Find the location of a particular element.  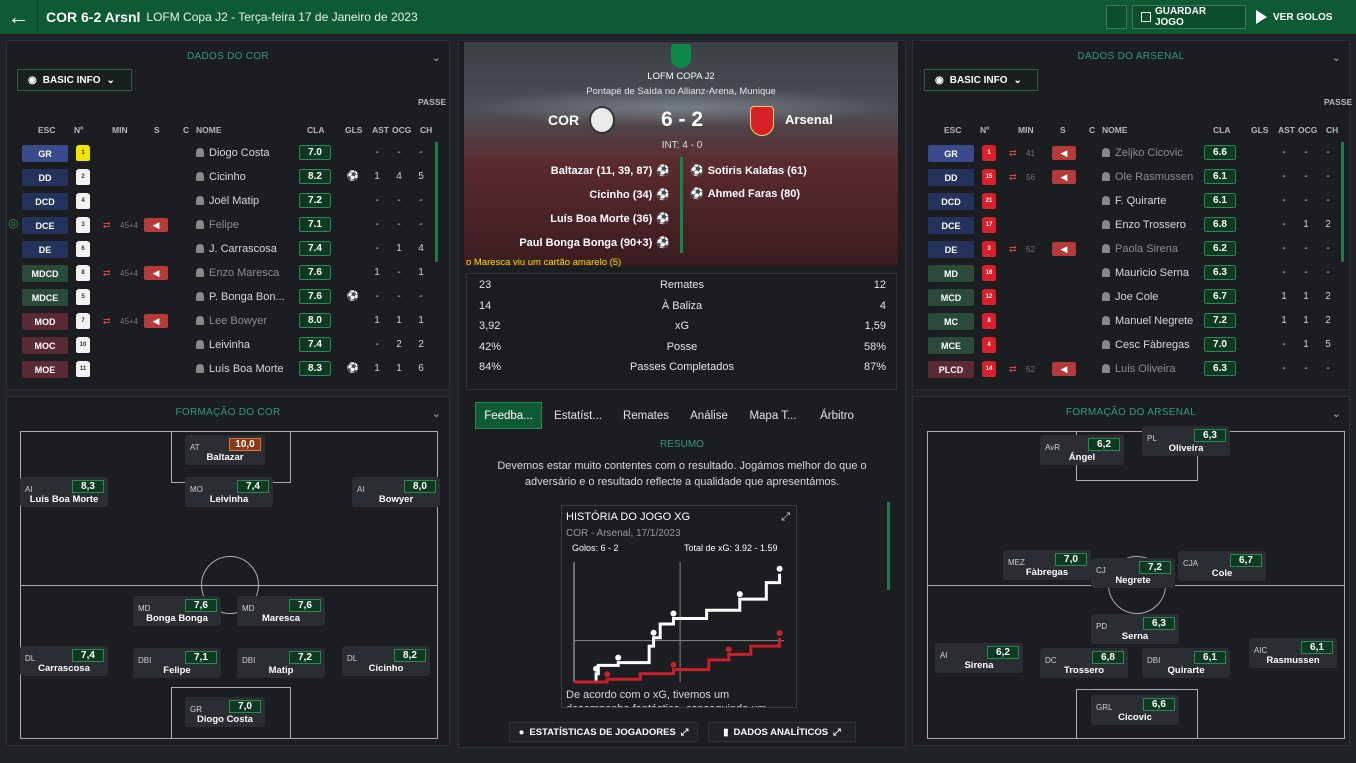

formation-player: DL 7,4 Carrascosa is located at coordinates (64, 661).